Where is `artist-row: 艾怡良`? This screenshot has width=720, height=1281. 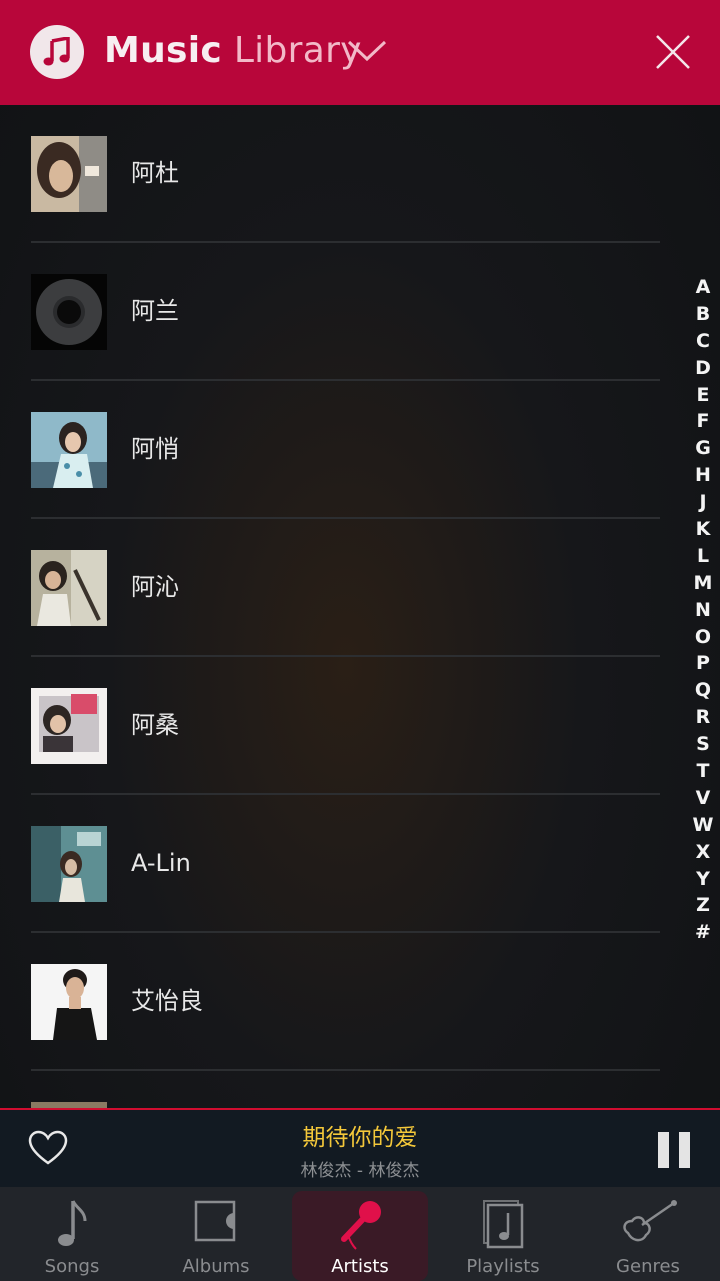
artist-row: 艾怡良 is located at coordinates (360, 1002).